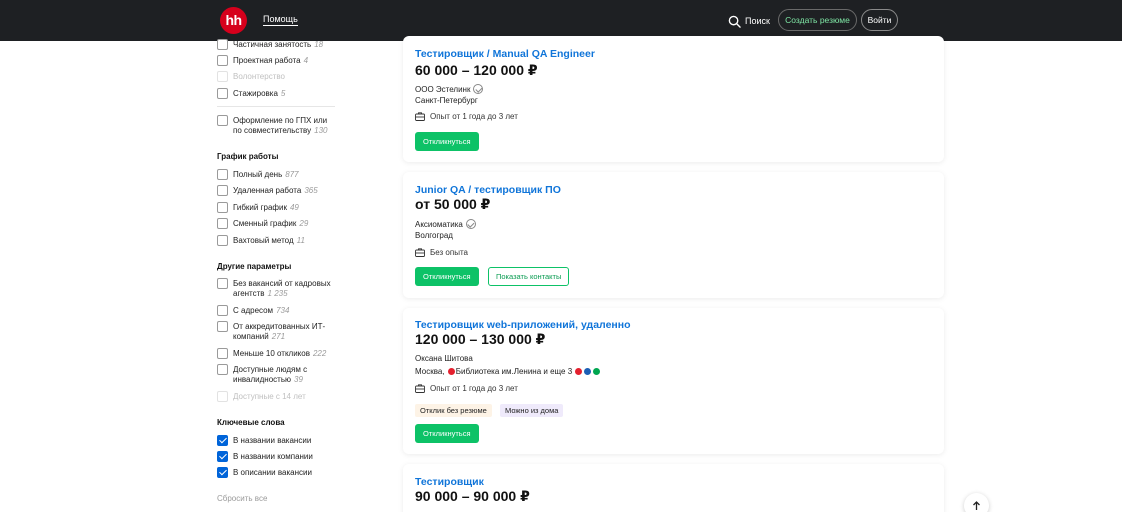  What do you see at coordinates (251, 422) in the screenshot?
I see `keywords-title: Ключевые слова` at bounding box center [251, 422].